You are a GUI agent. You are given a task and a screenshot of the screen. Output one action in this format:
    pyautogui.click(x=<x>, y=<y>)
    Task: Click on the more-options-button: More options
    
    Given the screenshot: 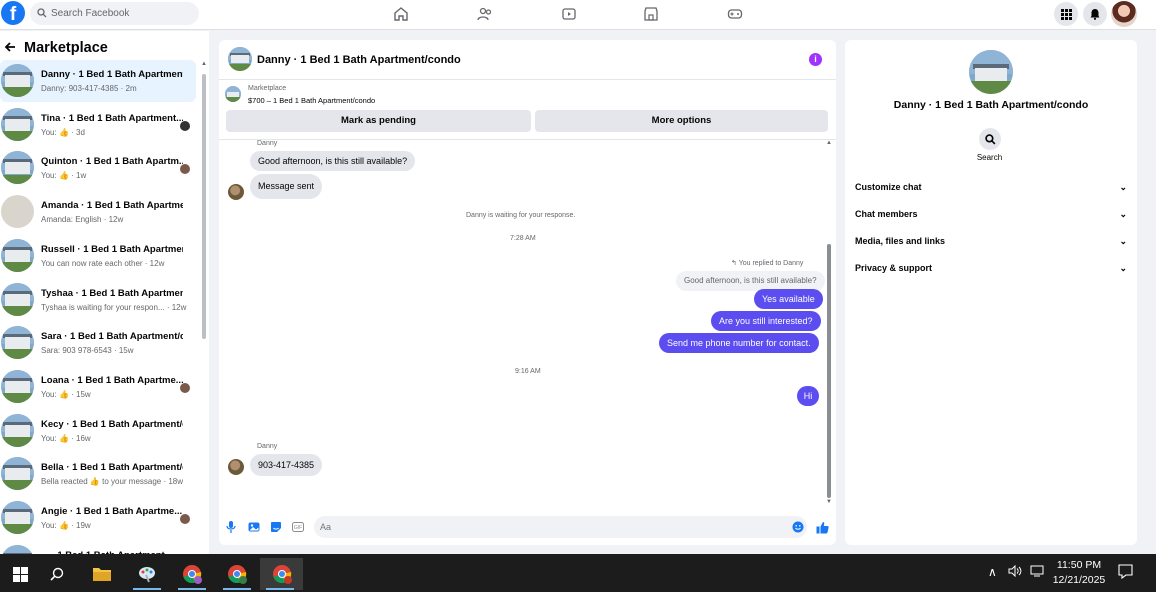 What is the action you would take?
    pyautogui.click(x=681, y=121)
    